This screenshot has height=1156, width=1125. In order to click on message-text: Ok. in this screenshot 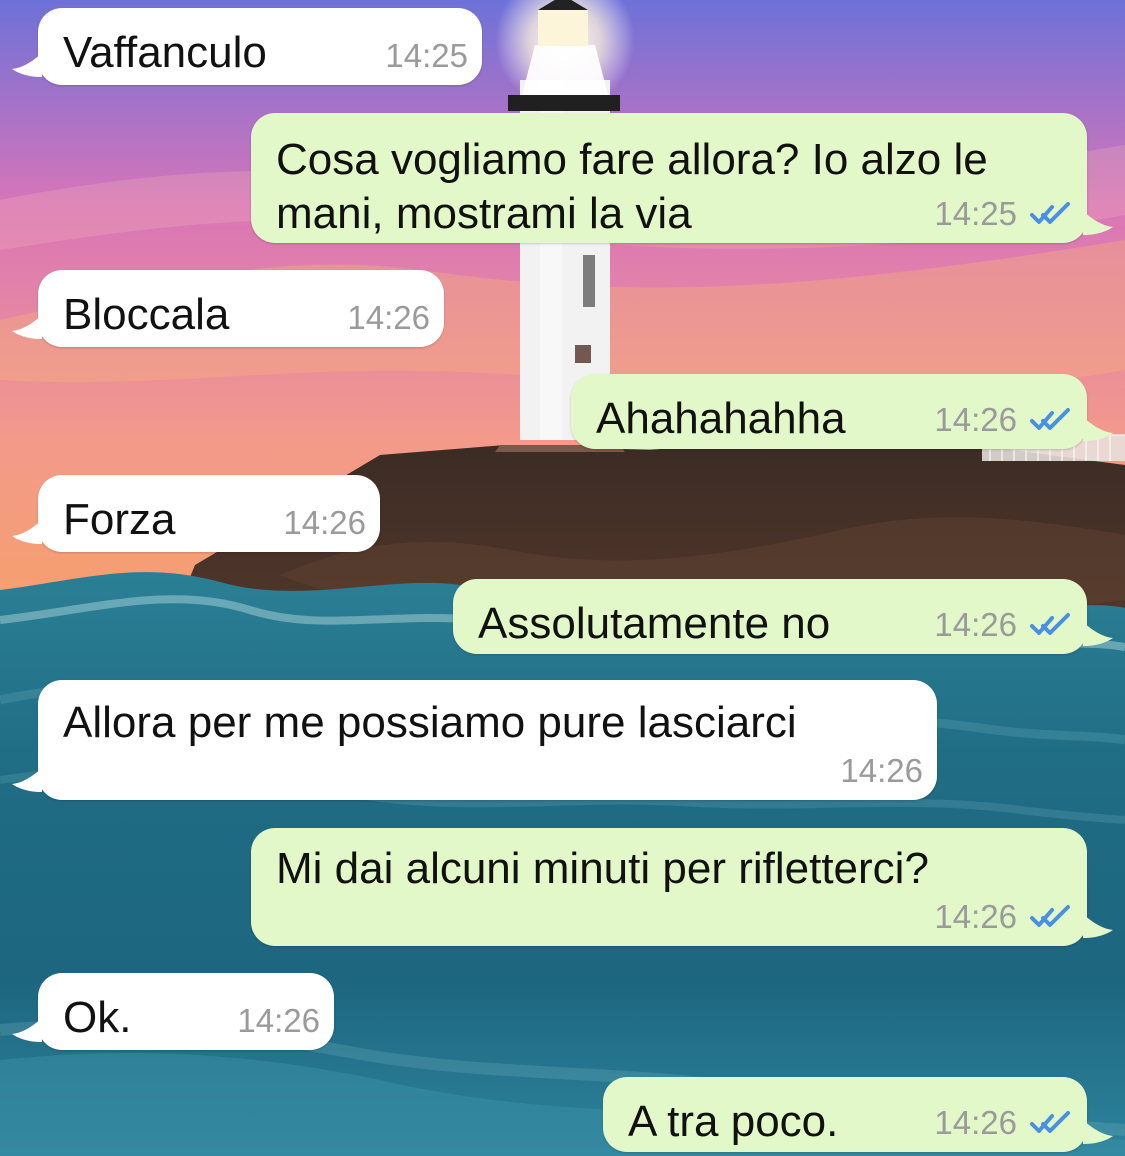, I will do `click(97, 1017)`.